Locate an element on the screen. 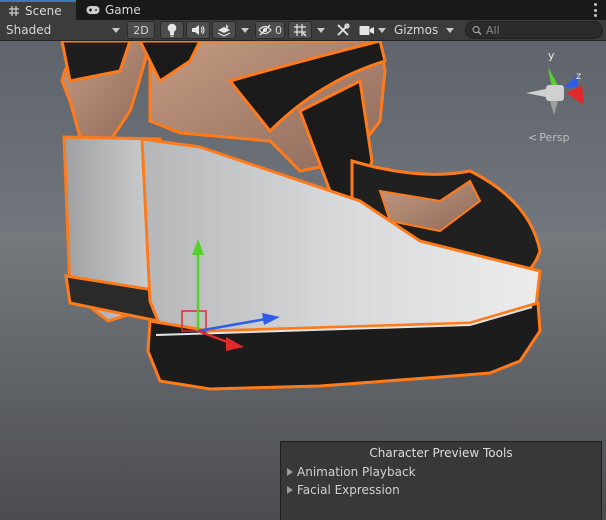  tools-button is located at coordinates (343, 30).